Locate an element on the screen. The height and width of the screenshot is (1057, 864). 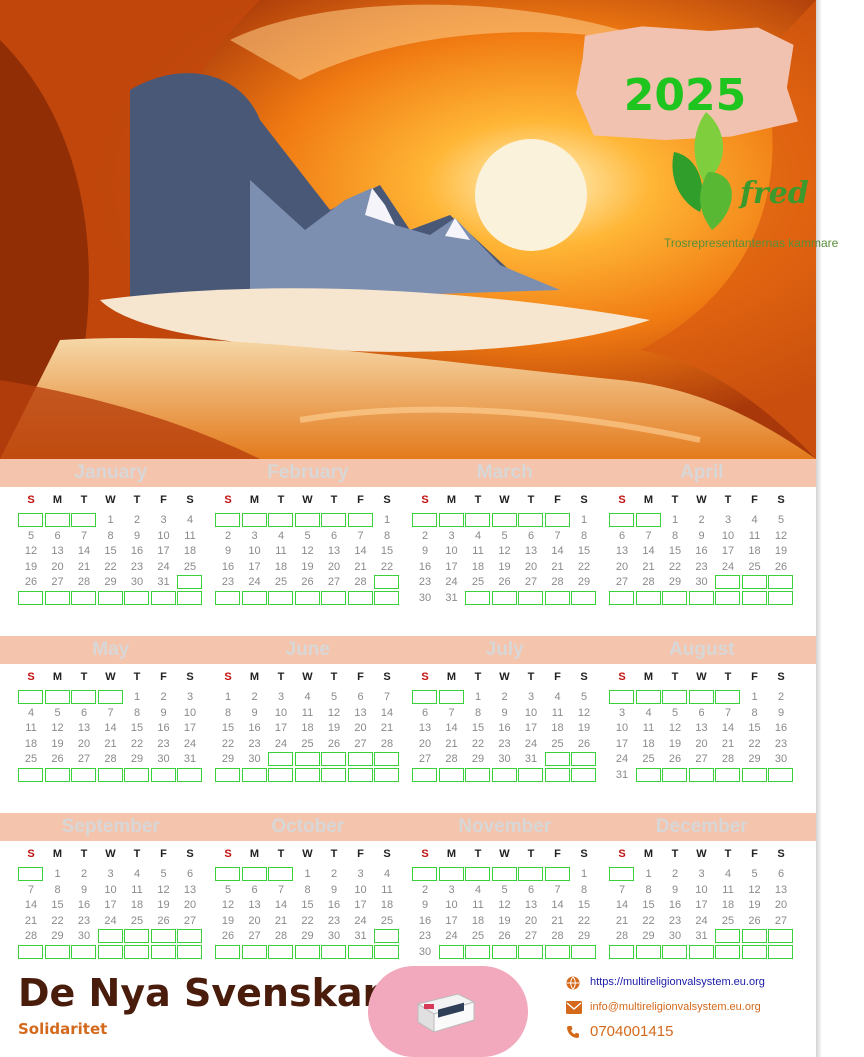
calendar-day: 24 is located at coordinates (452, 936).